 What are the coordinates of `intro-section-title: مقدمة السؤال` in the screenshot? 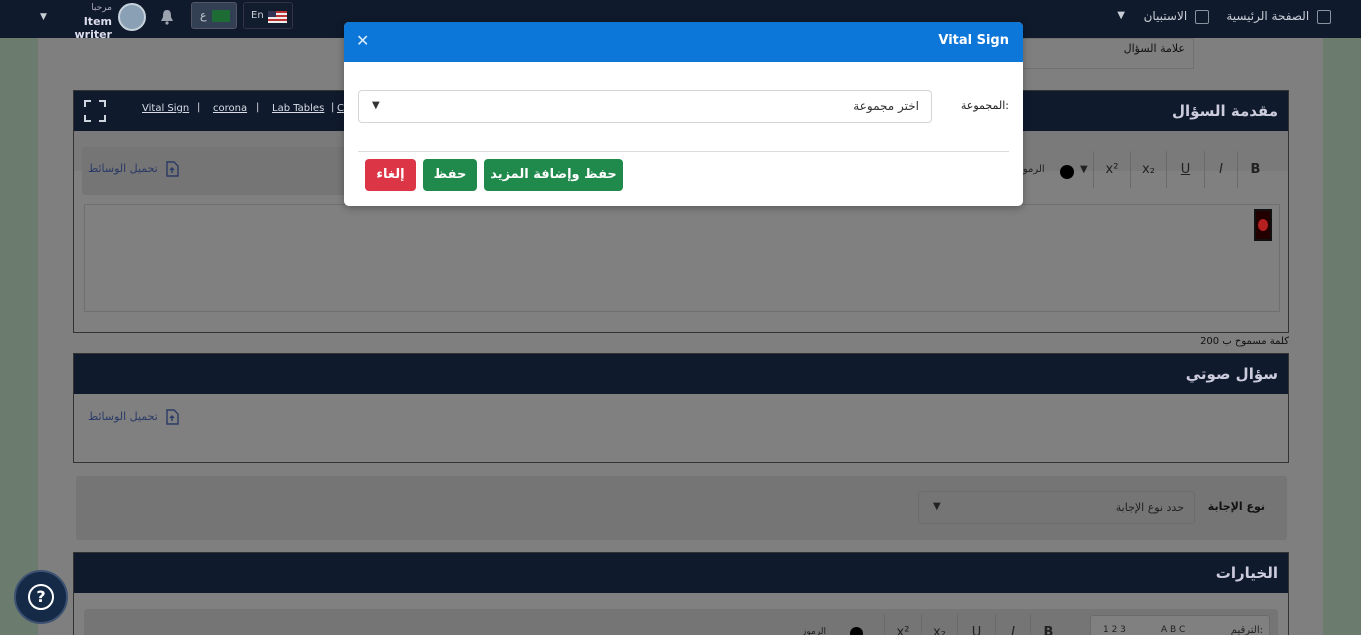 It's located at (1225, 111).